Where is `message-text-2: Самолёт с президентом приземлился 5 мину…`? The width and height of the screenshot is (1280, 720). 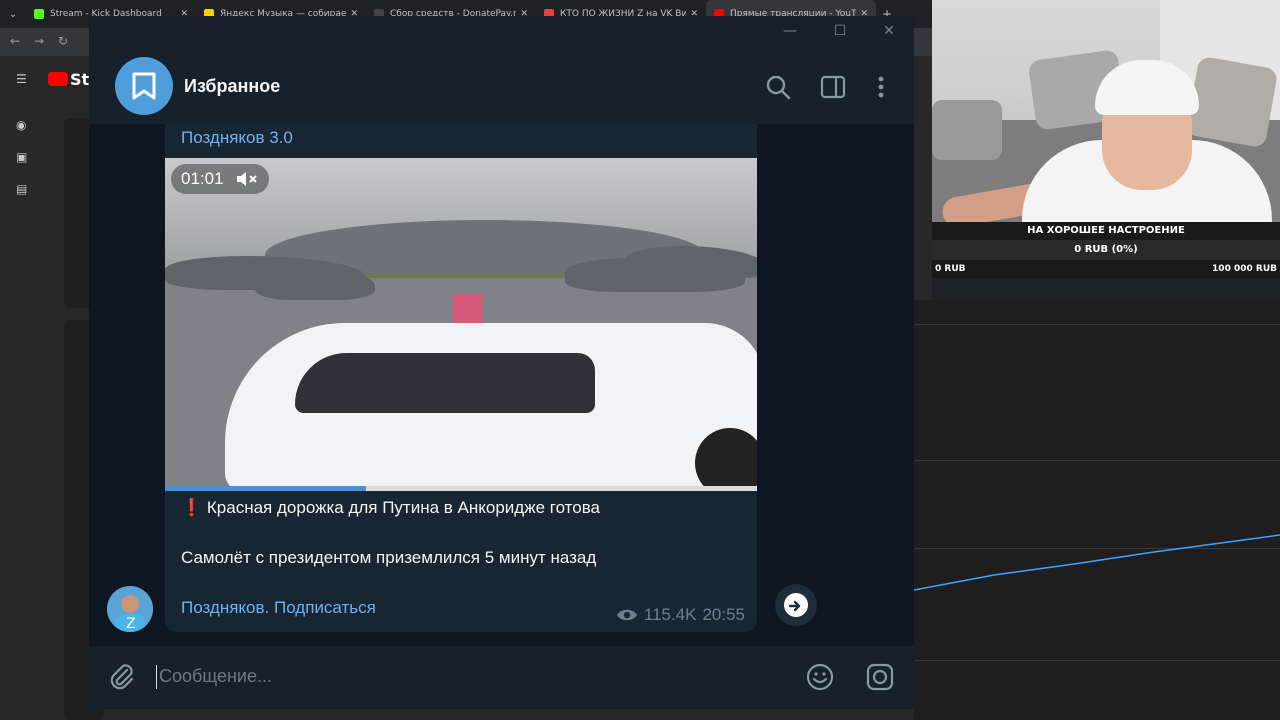
message-text-2: Самолёт с президентом приземлился 5 мину… is located at coordinates (389, 557).